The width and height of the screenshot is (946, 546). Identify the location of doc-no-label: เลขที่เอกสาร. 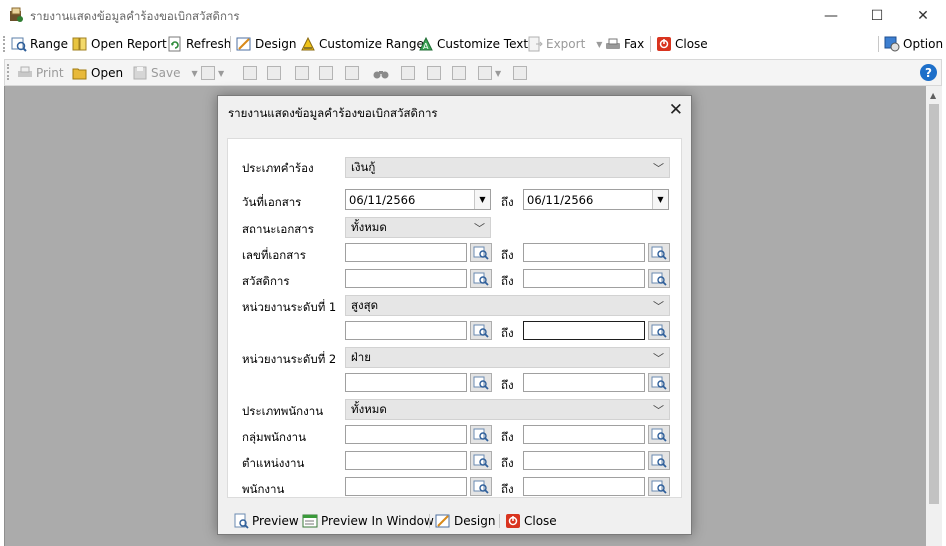
(274, 255).